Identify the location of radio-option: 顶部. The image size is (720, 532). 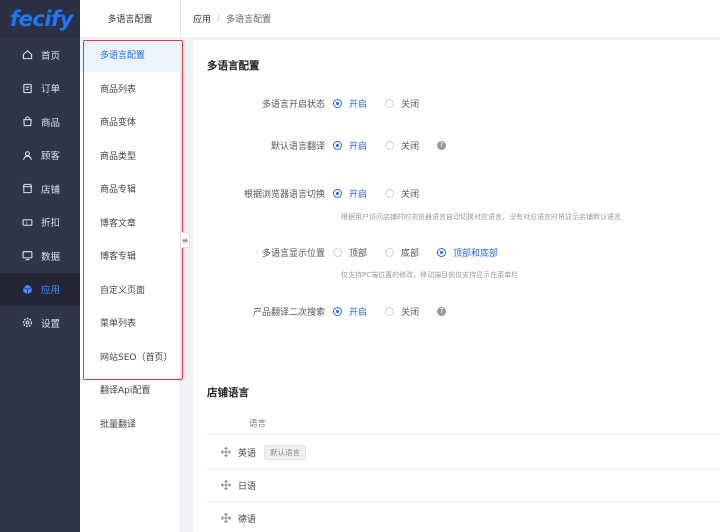
(350, 252).